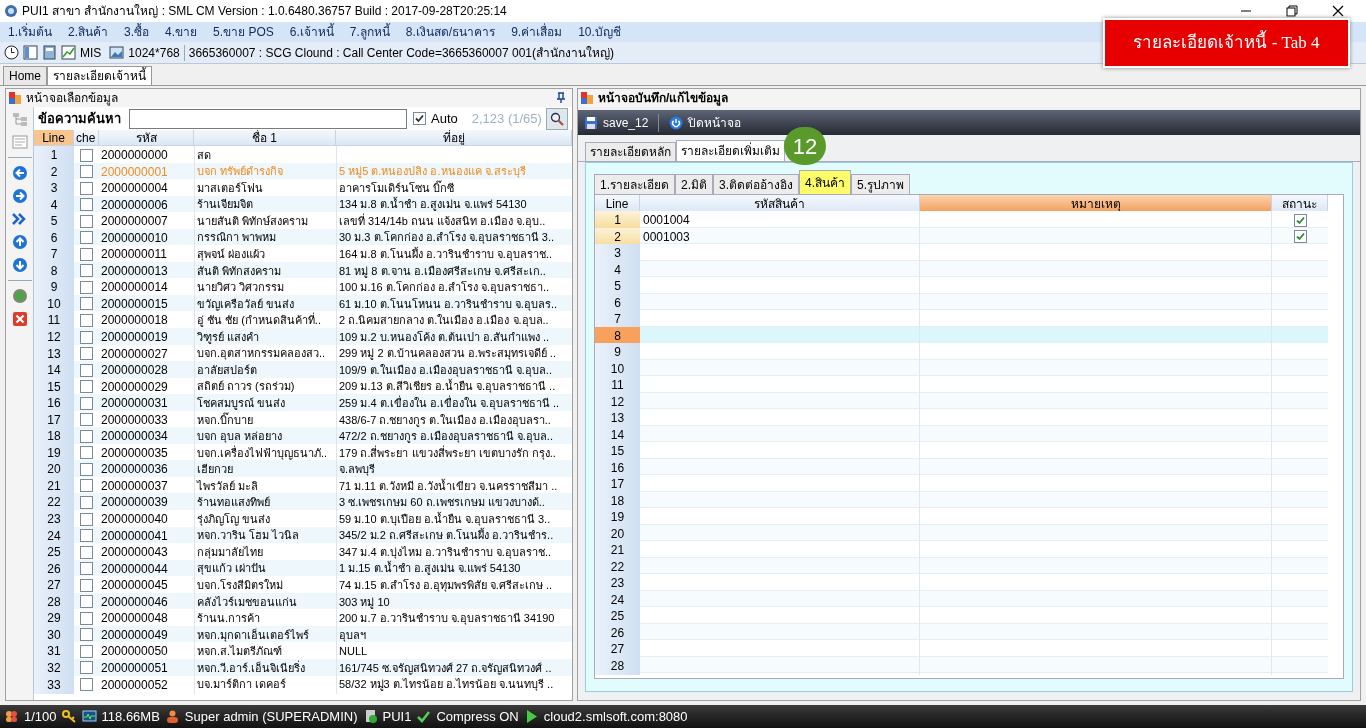  I want to click on status-text: Compress ON, so click(477, 716).